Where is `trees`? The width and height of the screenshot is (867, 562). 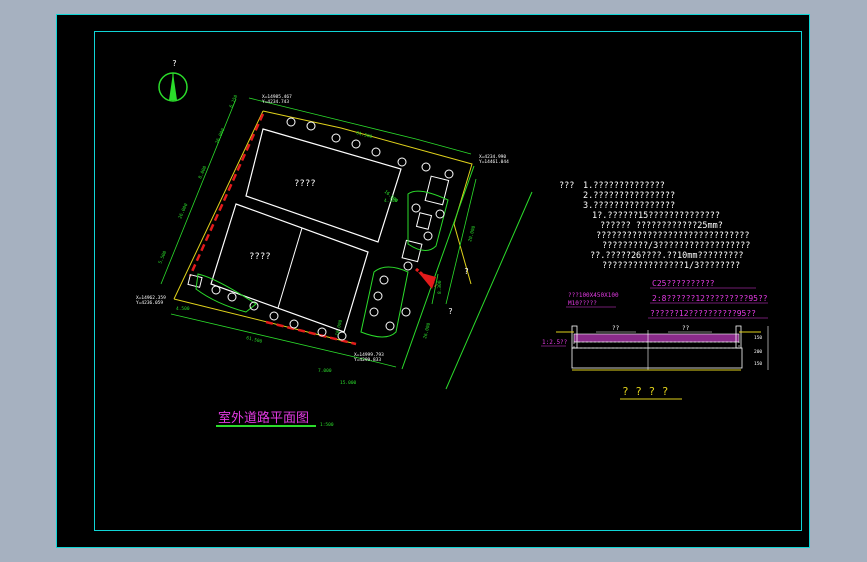 trees is located at coordinates (332, 229).